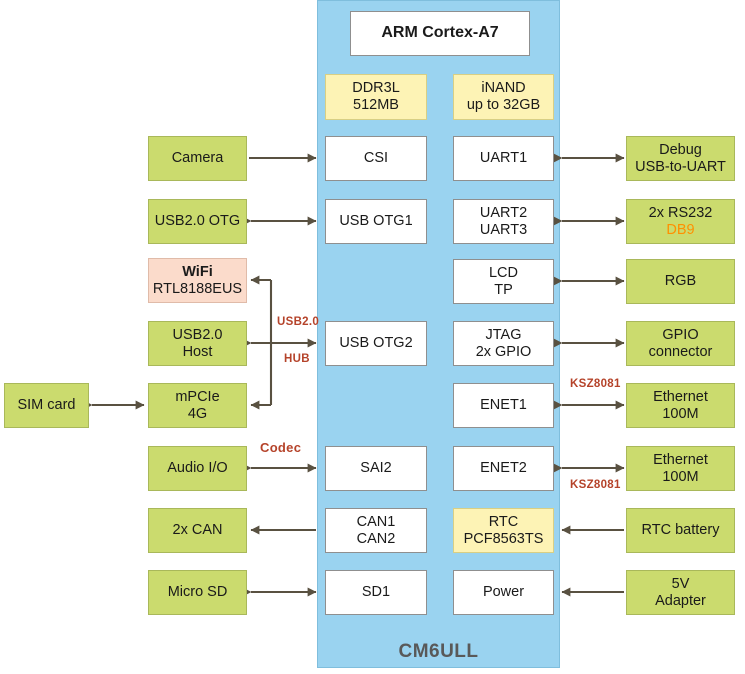  I want to click on soc-title: CM6ULL, so click(438, 651).